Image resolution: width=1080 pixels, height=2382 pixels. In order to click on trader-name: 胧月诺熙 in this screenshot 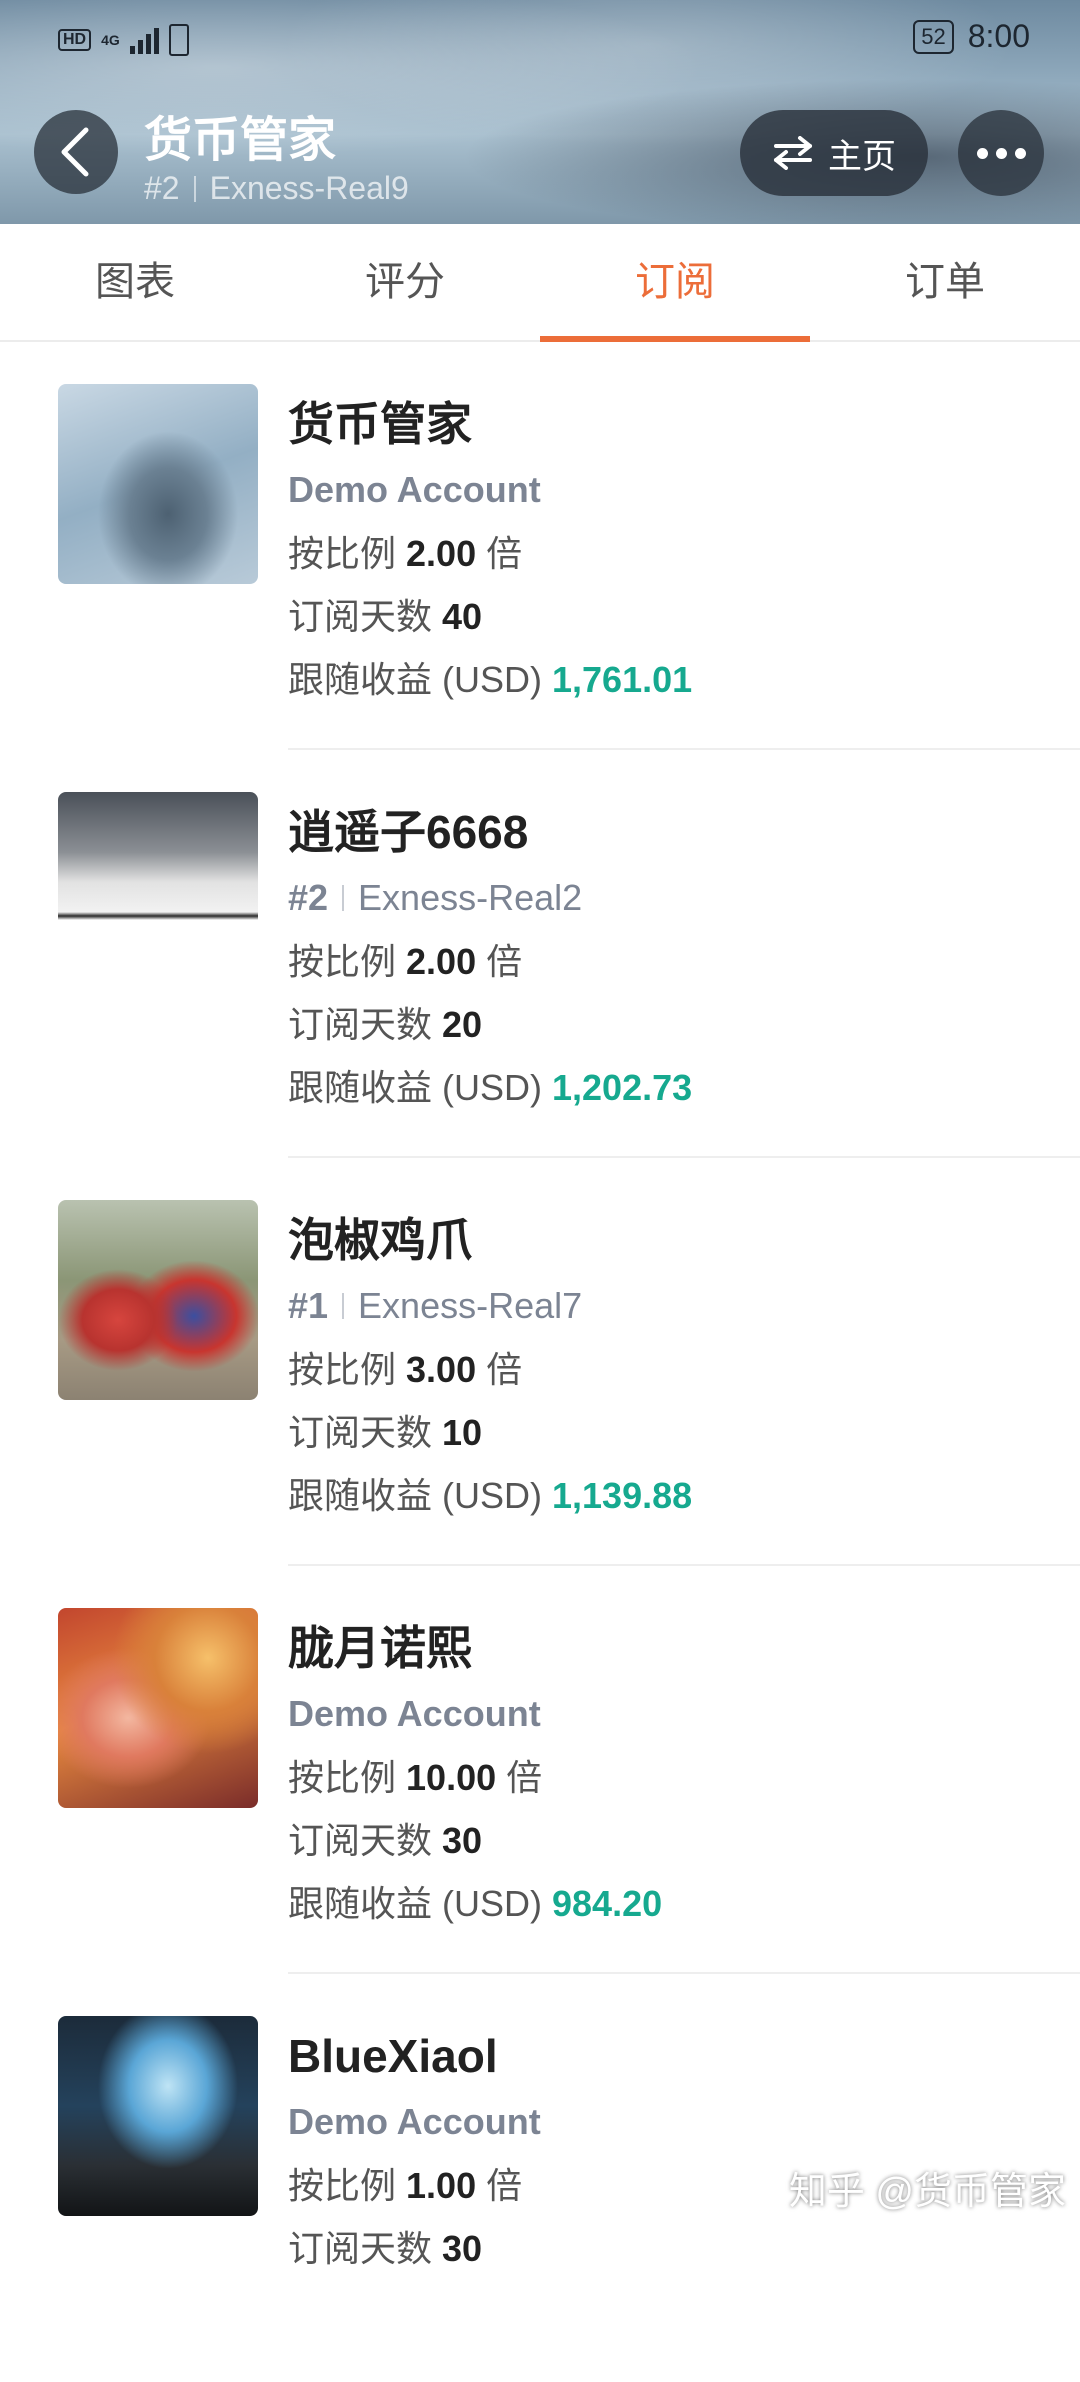, I will do `click(380, 1648)`.